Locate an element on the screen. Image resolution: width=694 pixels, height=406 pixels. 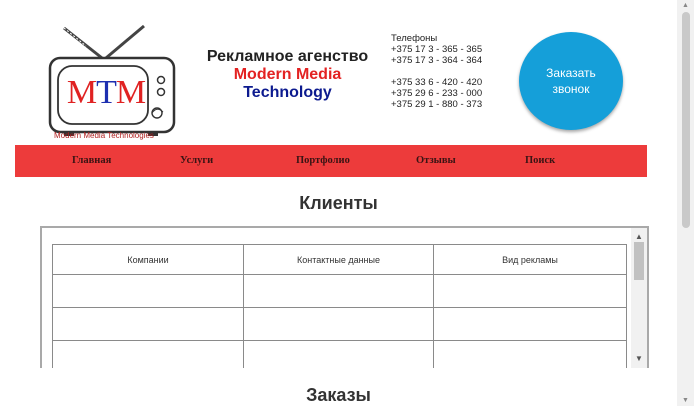
page-scrollbar: ▲ ▼ is located at coordinates (685, 203).